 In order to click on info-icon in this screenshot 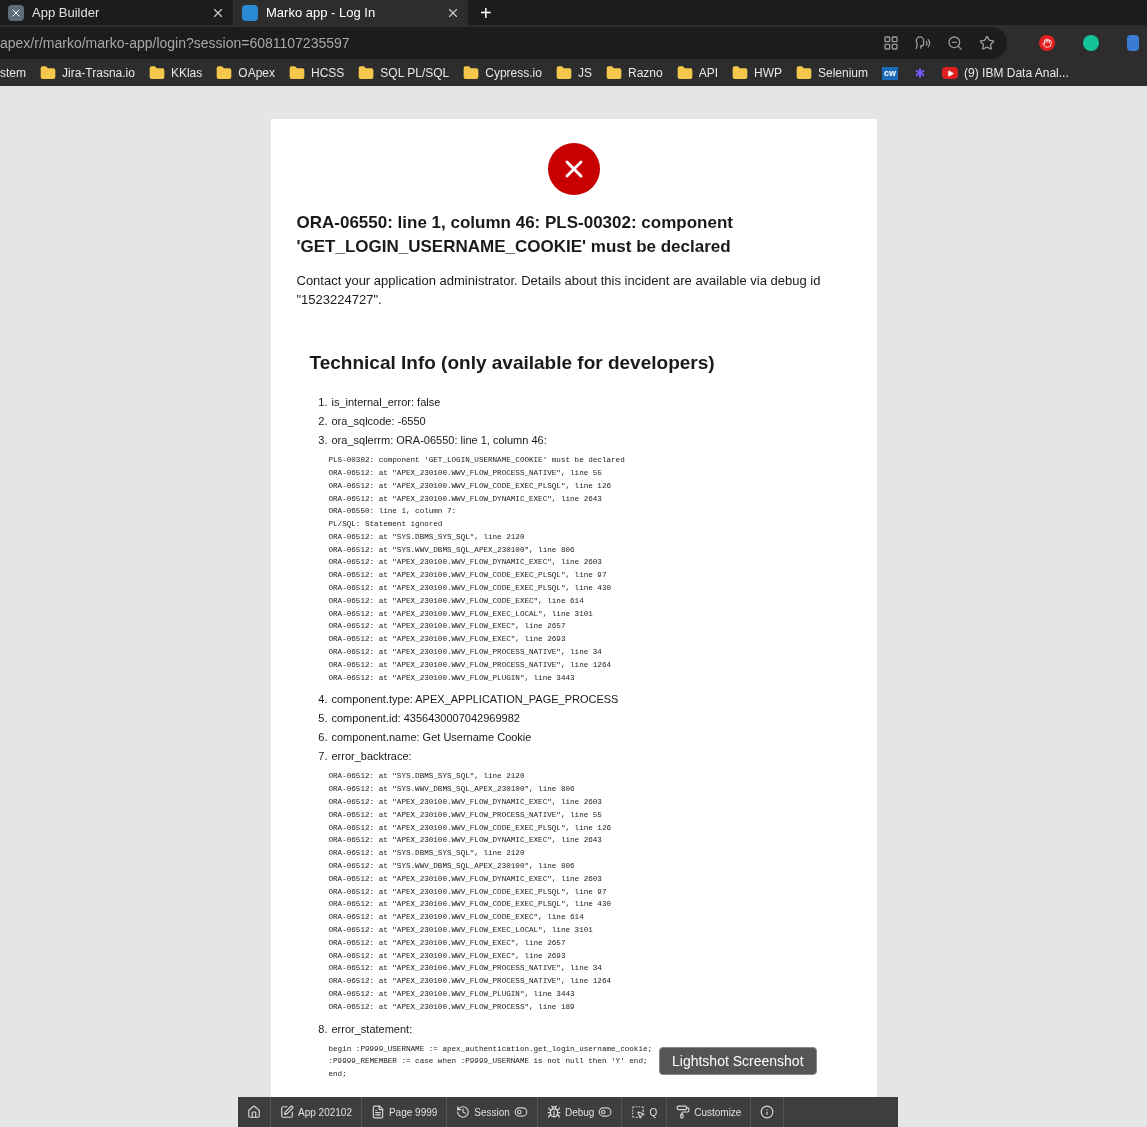, I will do `click(767, 1112)`.